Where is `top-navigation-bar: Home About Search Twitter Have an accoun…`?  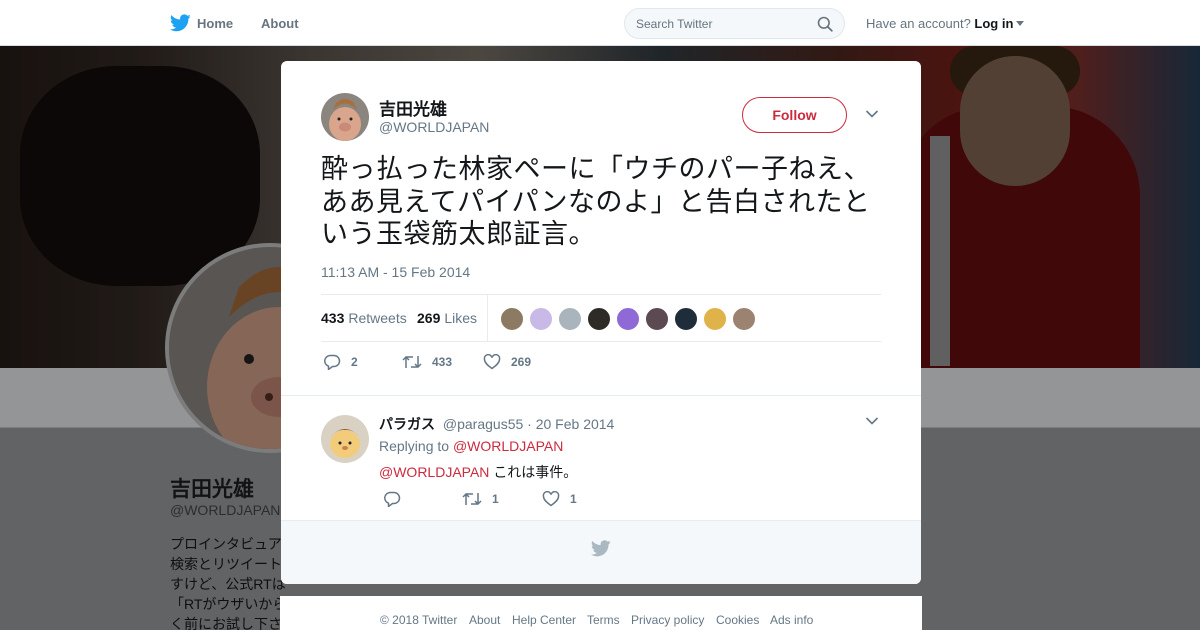 top-navigation-bar: Home About Search Twitter Have an accoun… is located at coordinates (600, 23).